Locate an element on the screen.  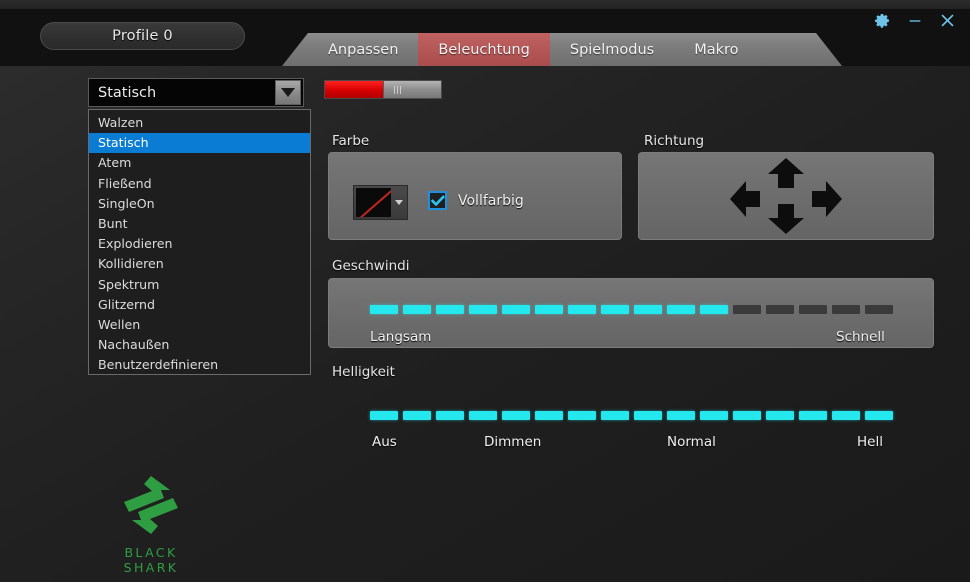
brand-logo-text: BLACK SHARK is located at coordinates (151, 560).